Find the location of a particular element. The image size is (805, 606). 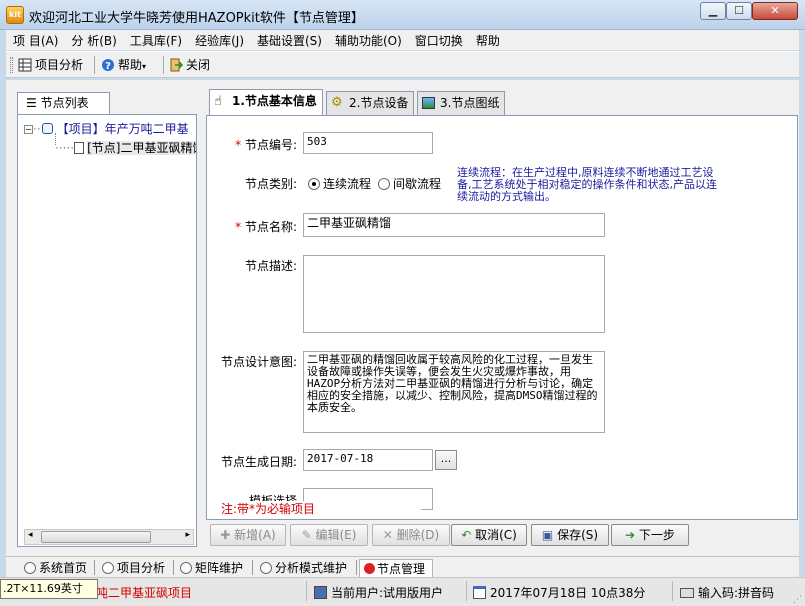

project-analysis-label: 项目分析 is located at coordinates (59, 65).